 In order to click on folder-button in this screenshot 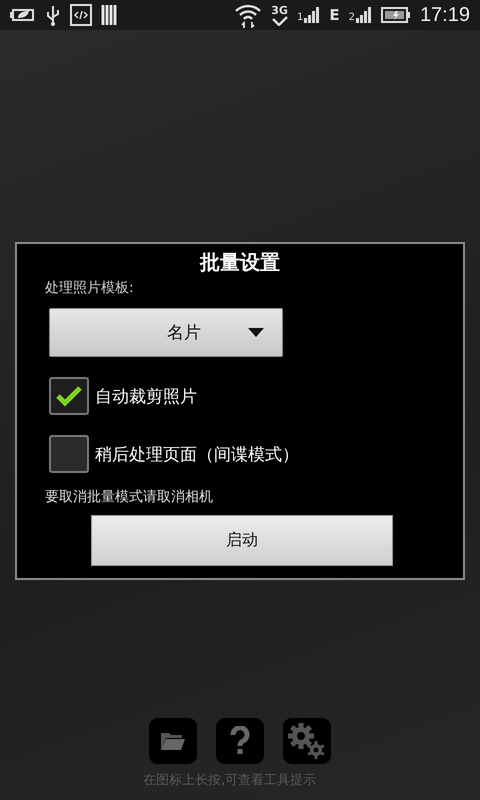, I will do `click(173, 741)`.